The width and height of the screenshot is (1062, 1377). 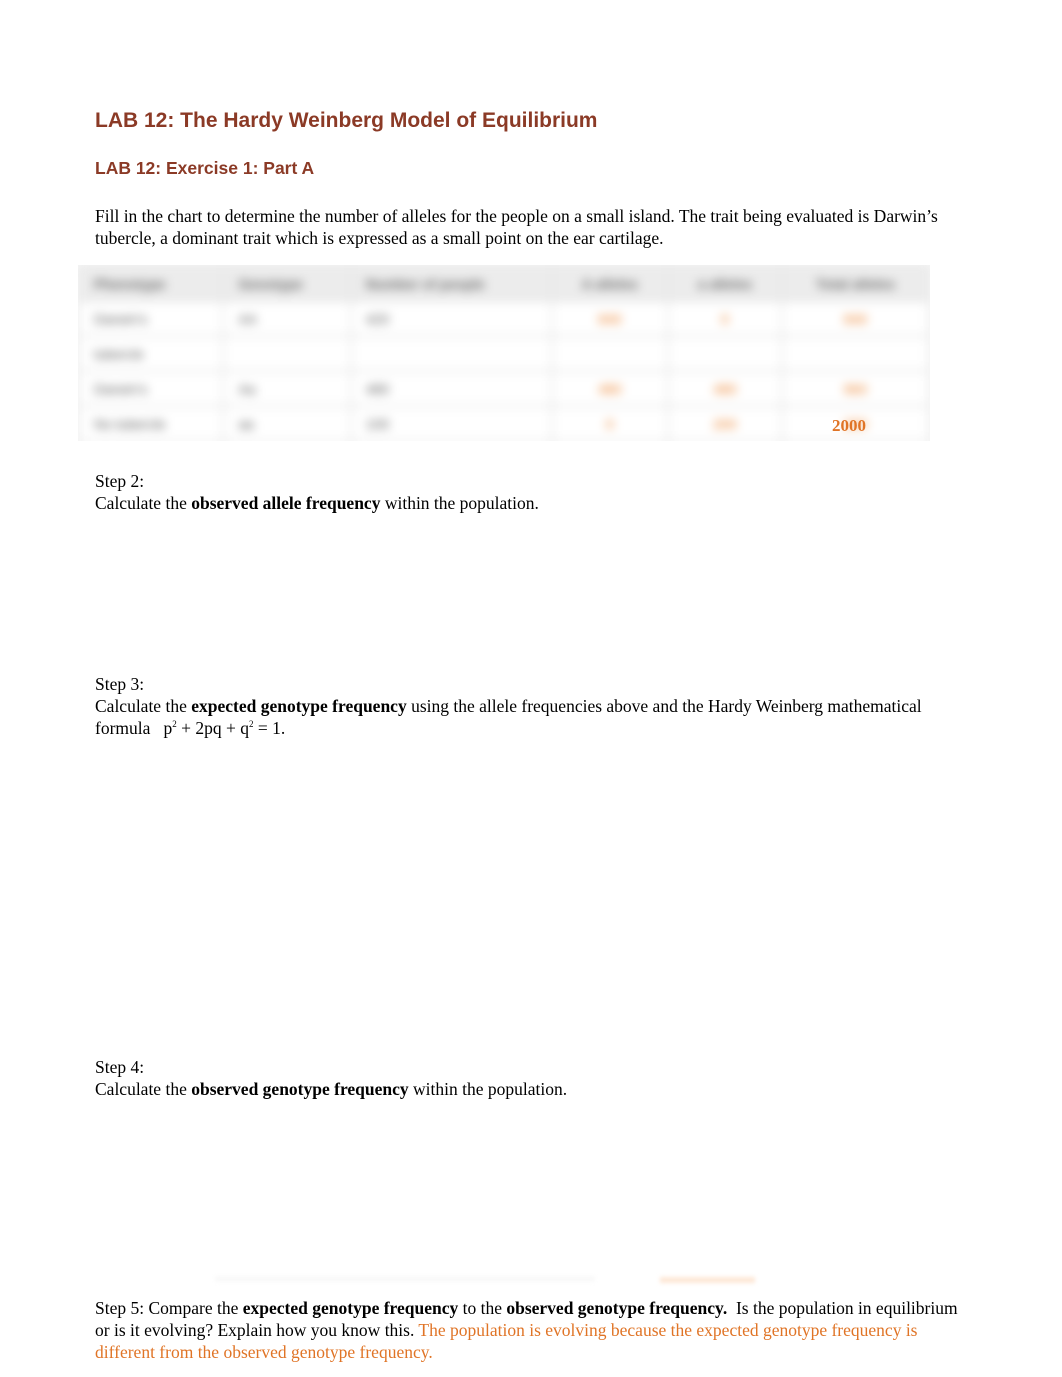 I want to click on blurred-divider, so click(x=405, y=1280).